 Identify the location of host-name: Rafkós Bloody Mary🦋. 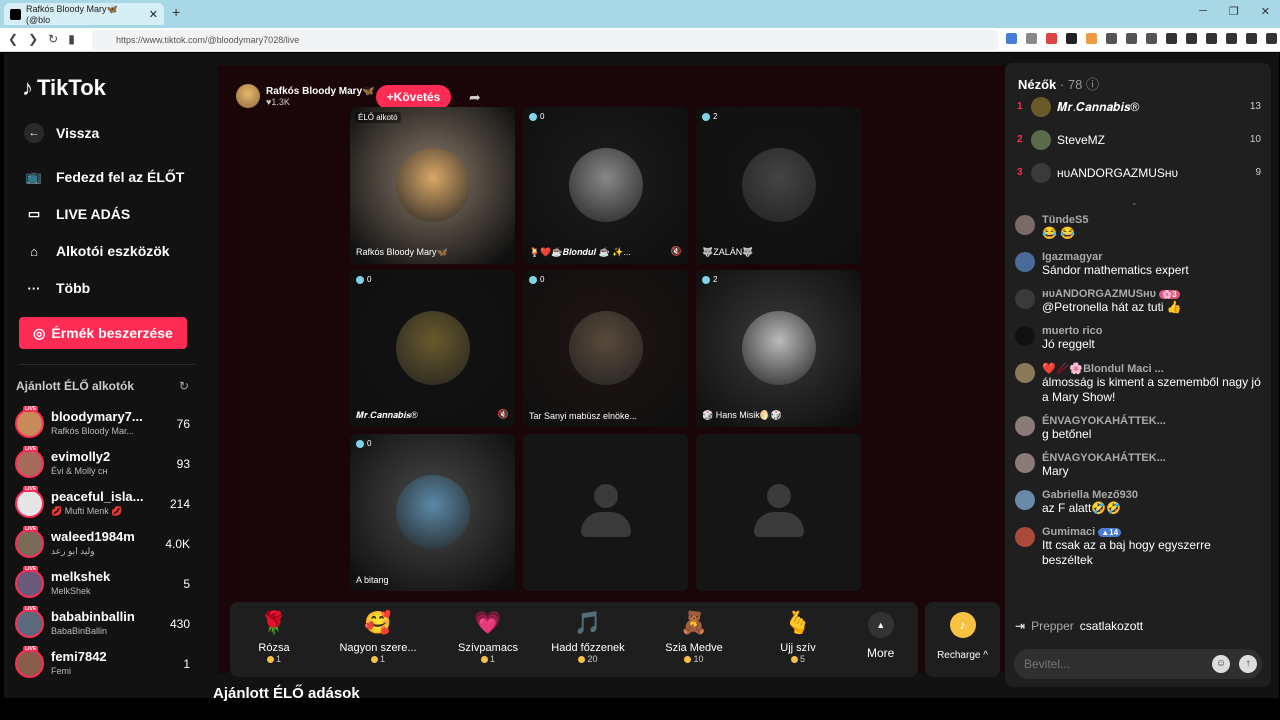
(320, 91).